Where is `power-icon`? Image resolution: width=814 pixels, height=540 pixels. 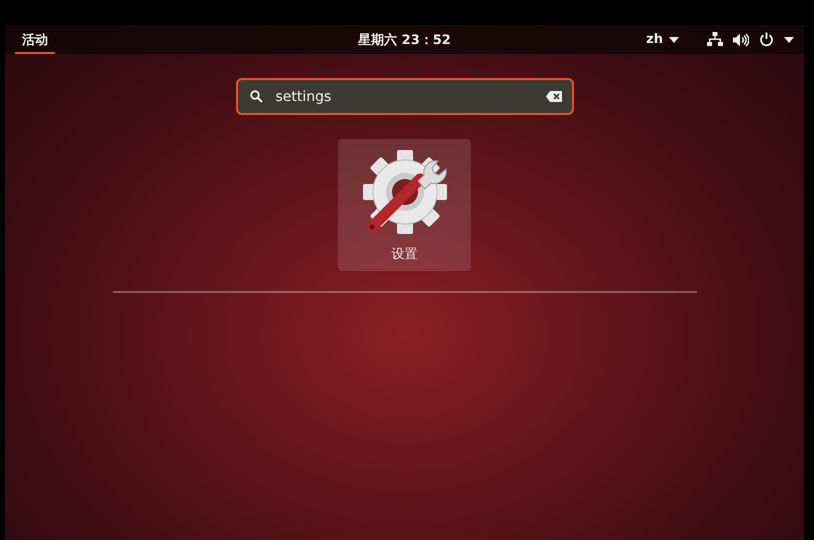 power-icon is located at coordinates (766, 39).